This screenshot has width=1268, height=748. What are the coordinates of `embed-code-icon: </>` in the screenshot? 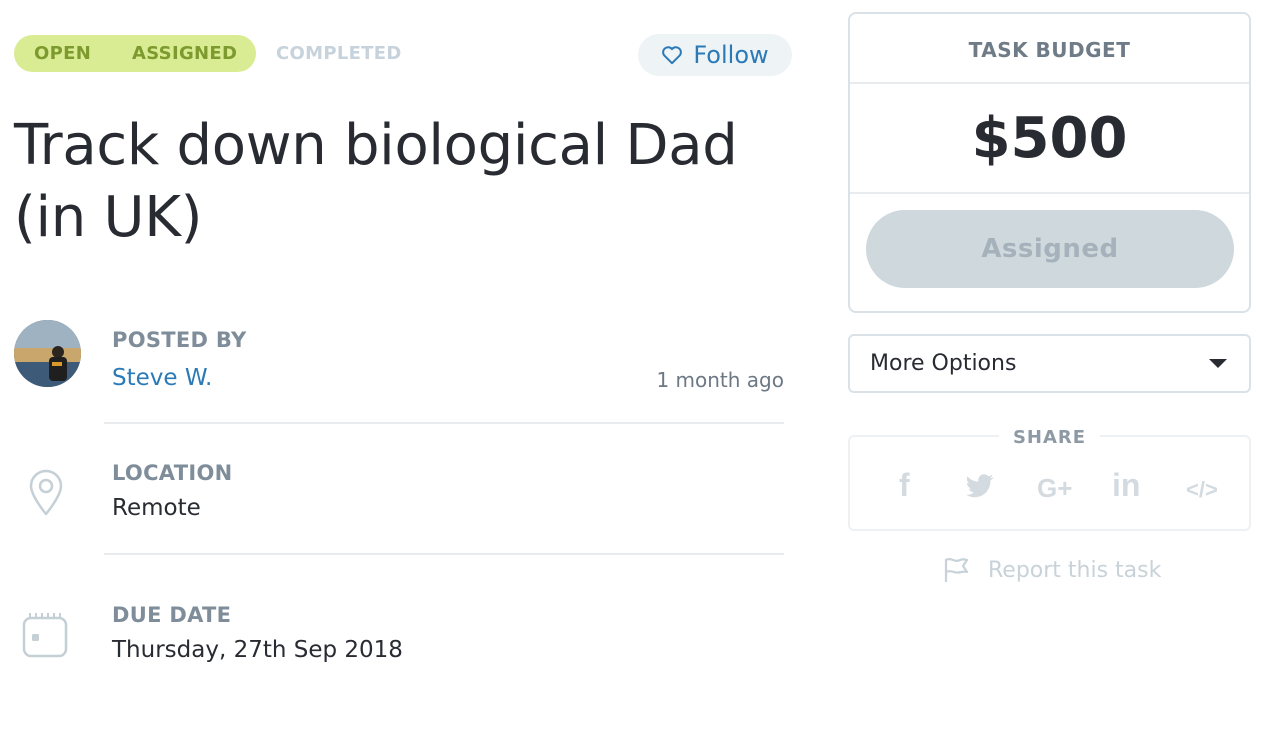 It's located at (1202, 490).